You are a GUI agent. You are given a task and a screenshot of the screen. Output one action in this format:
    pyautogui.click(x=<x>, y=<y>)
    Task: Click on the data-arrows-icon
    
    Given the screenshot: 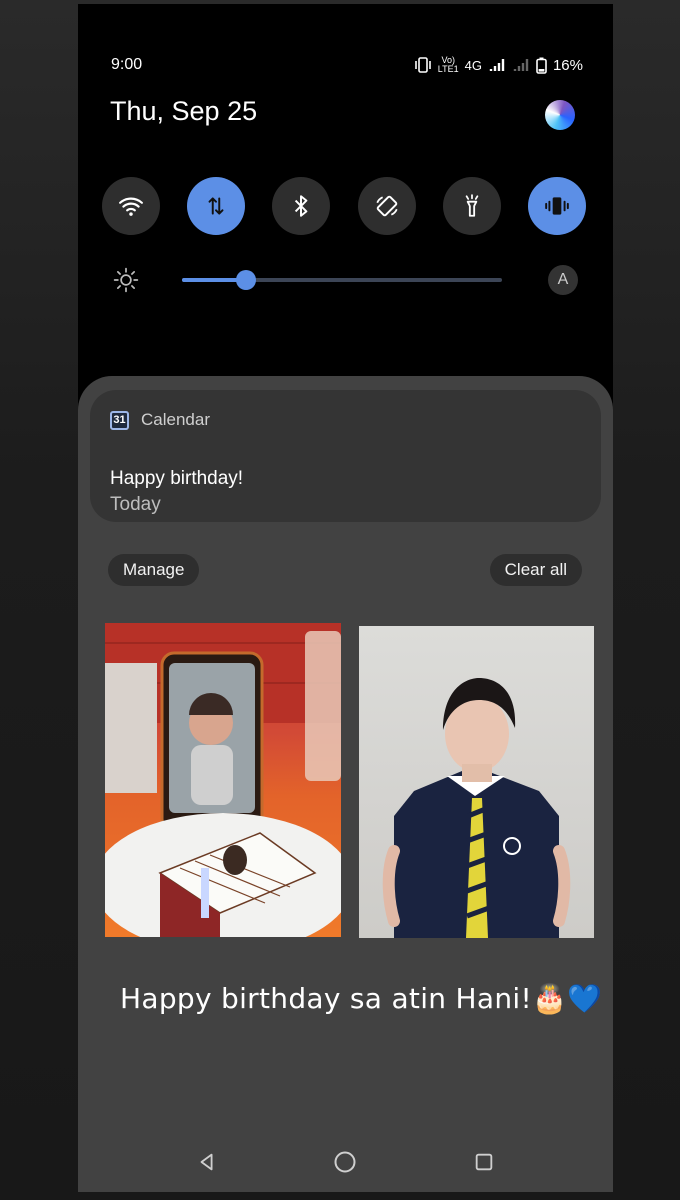 What is the action you would take?
    pyautogui.click(x=216, y=206)
    